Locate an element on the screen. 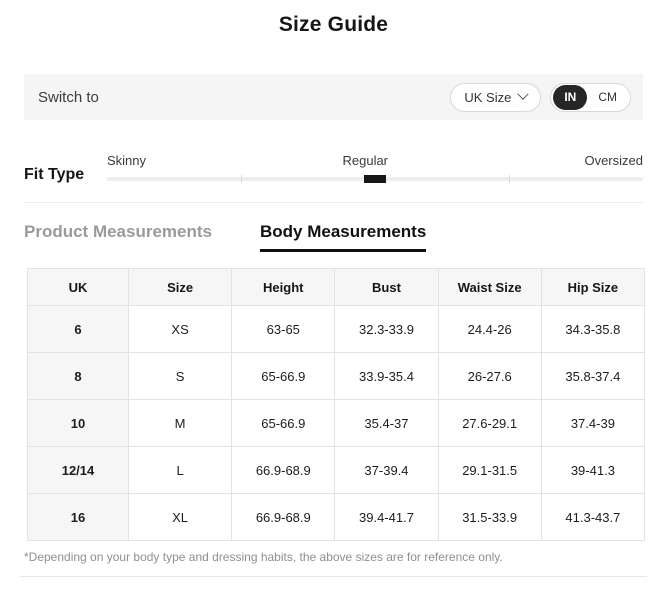 This screenshot has width=667, height=592. page-title: Size Guide is located at coordinates (333, 24).